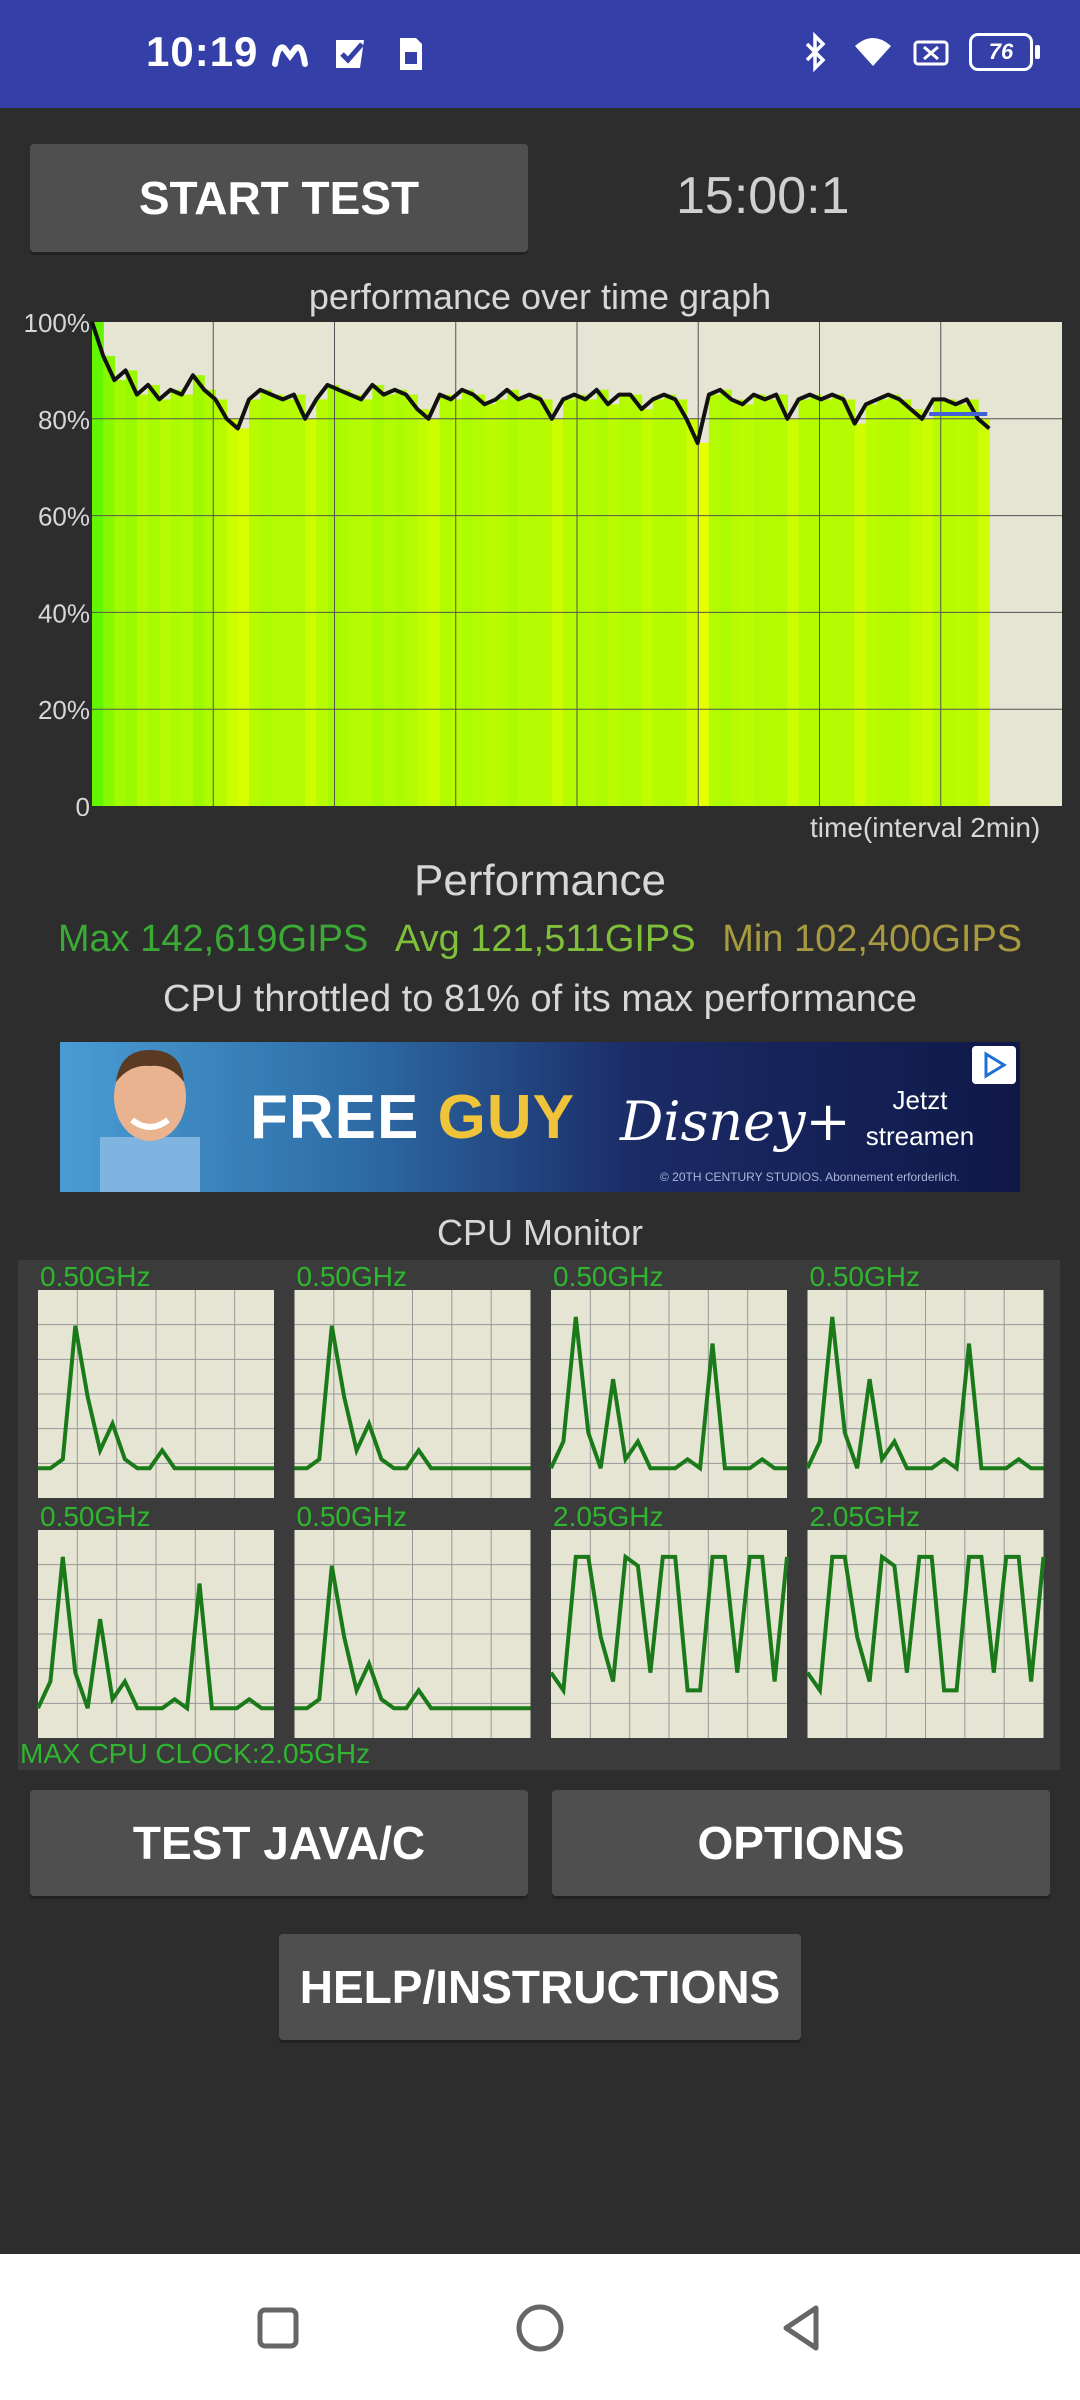 This screenshot has width=1080, height=2400. What do you see at coordinates (801, 1843) in the screenshot?
I see `options-button: OPTIONS` at bounding box center [801, 1843].